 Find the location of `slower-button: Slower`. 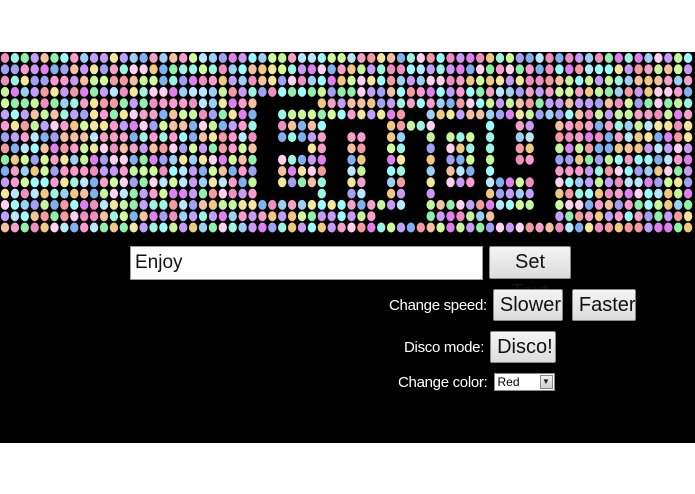

slower-button: Slower is located at coordinates (527, 305).